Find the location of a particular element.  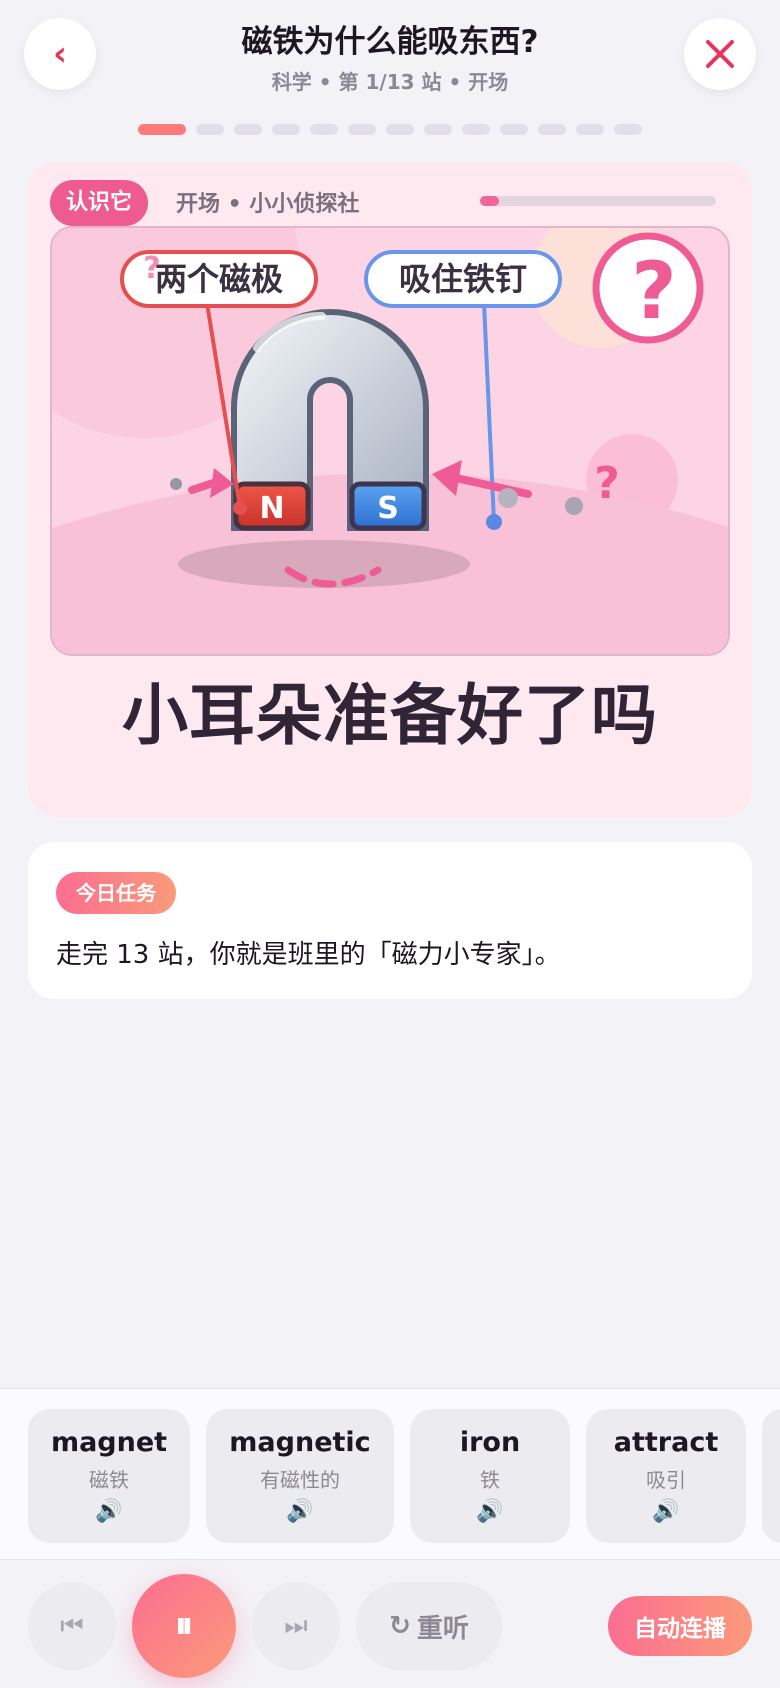

progress-dots is located at coordinates (390, 129).